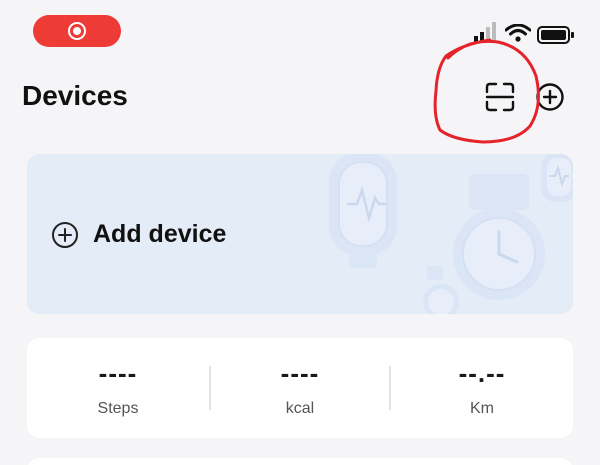 The image size is (600, 465). I want to click on screen-recording-indicator, so click(77, 31).